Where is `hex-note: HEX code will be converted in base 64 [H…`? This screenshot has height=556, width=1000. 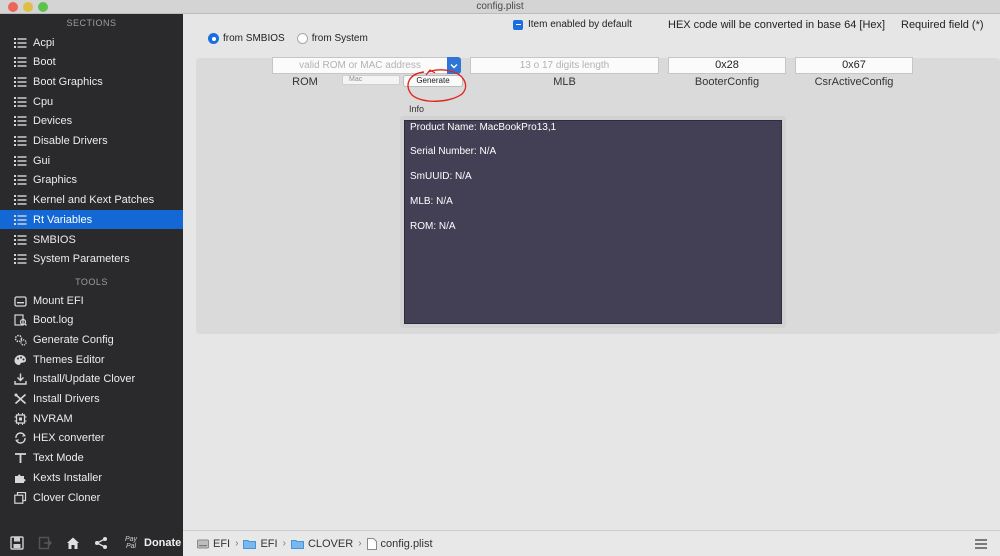 hex-note: HEX code will be converted in base 64 [H… is located at coordinates (777, 25).